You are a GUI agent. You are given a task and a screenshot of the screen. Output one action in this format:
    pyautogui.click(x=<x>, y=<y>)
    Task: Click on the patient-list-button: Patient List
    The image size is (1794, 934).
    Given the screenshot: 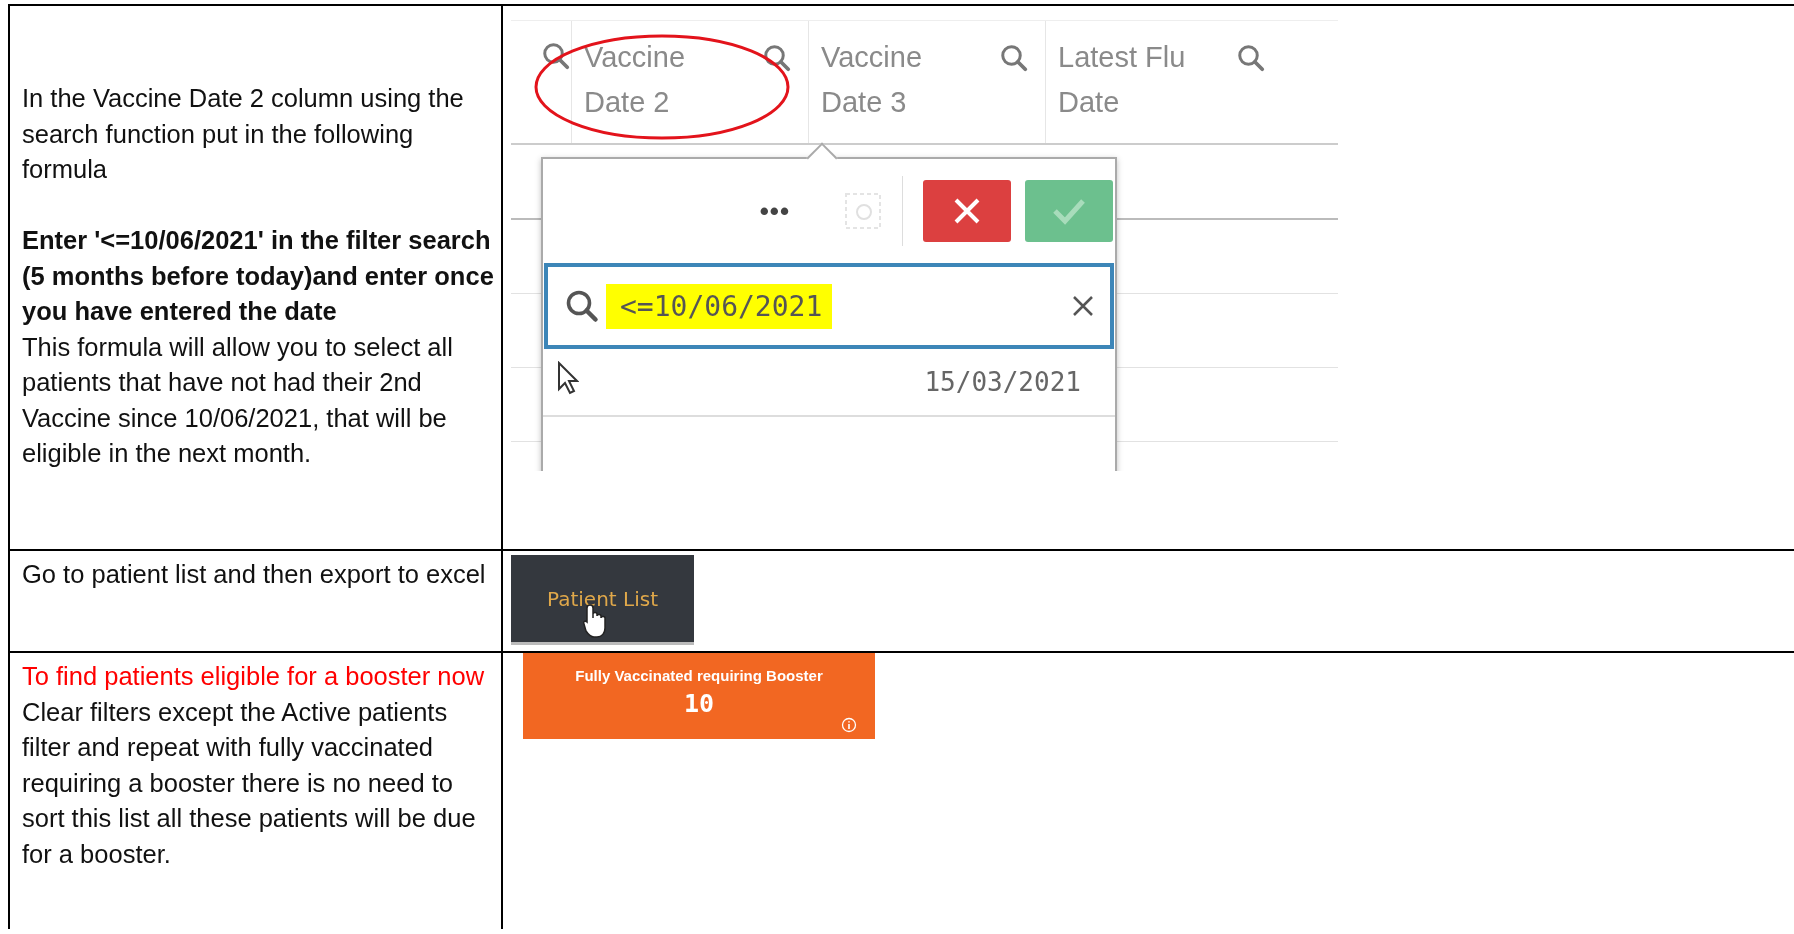 What is the action you would take?
    pyautogui.click(x=602, y=600)
    